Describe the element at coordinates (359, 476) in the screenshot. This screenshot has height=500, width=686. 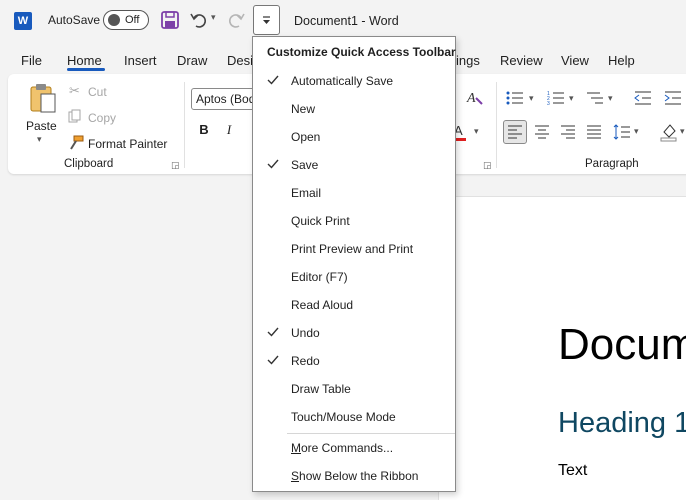
I see `label-rest: how Below the Ribbon` at that location.